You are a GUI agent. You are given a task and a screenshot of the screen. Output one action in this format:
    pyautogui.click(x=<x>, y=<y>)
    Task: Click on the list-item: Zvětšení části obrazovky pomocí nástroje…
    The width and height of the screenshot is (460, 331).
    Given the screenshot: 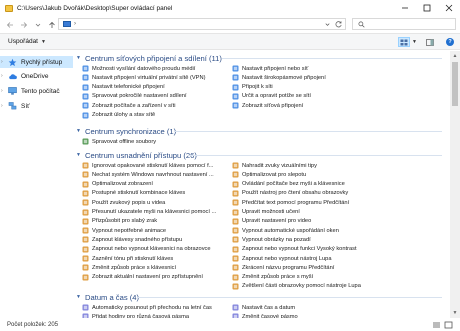 What is the action you would take?
    pyautogui.click(x=296, y=286)
    